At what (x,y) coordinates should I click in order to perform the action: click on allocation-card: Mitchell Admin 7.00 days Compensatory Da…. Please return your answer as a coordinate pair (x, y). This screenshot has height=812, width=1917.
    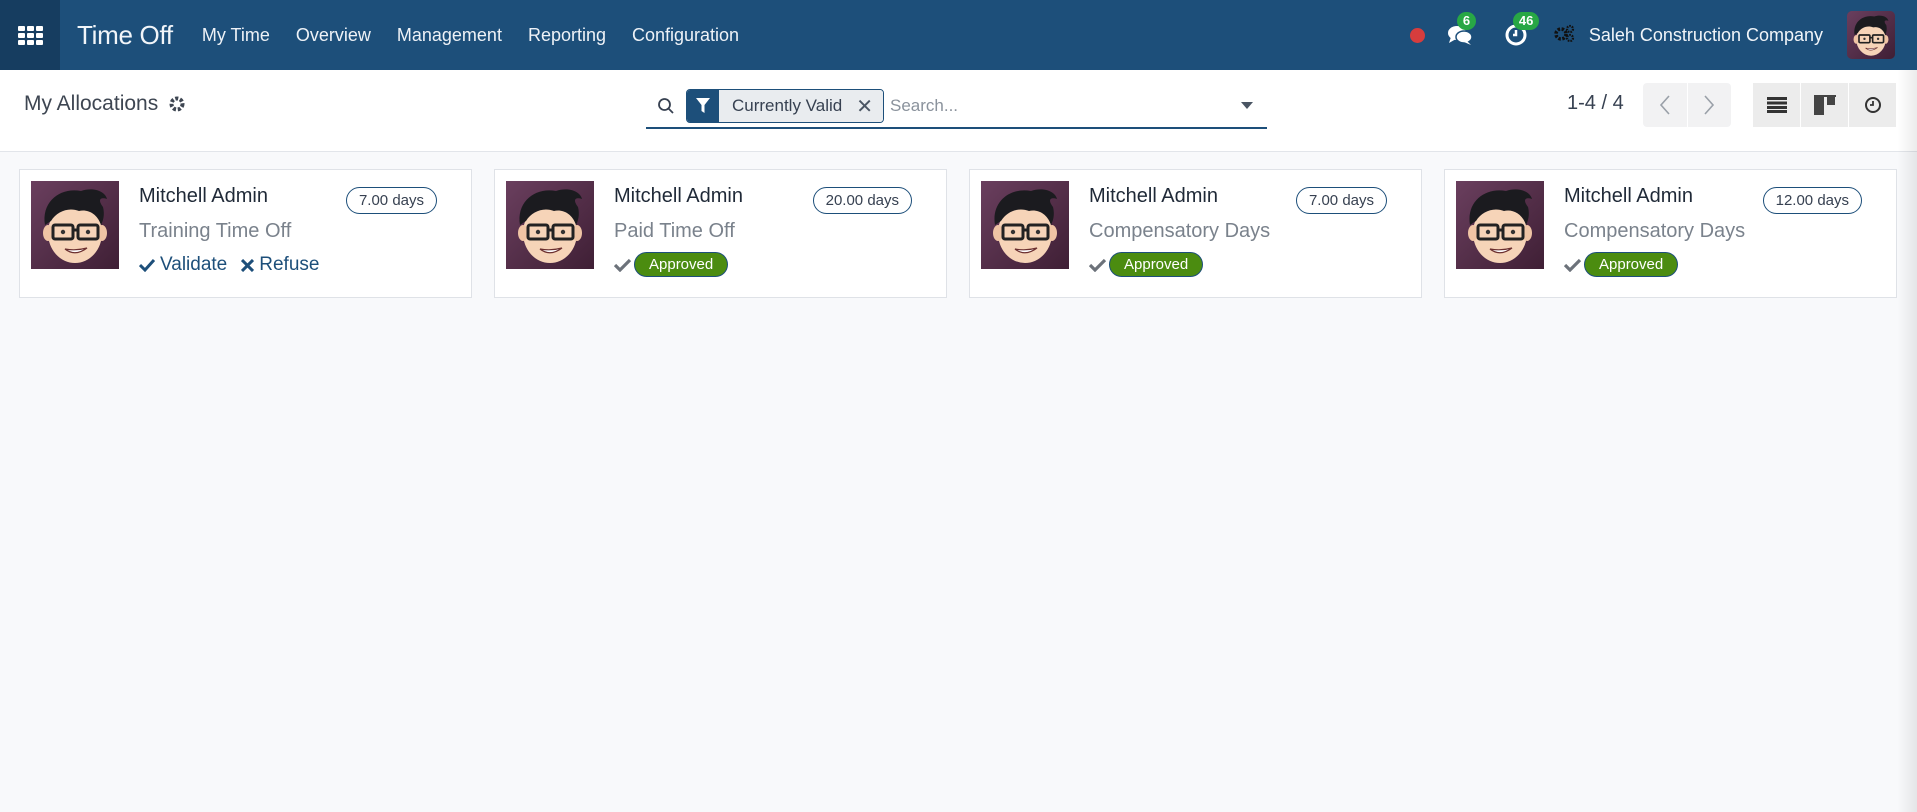
    Looking at the image, I should click on (1195, 233).